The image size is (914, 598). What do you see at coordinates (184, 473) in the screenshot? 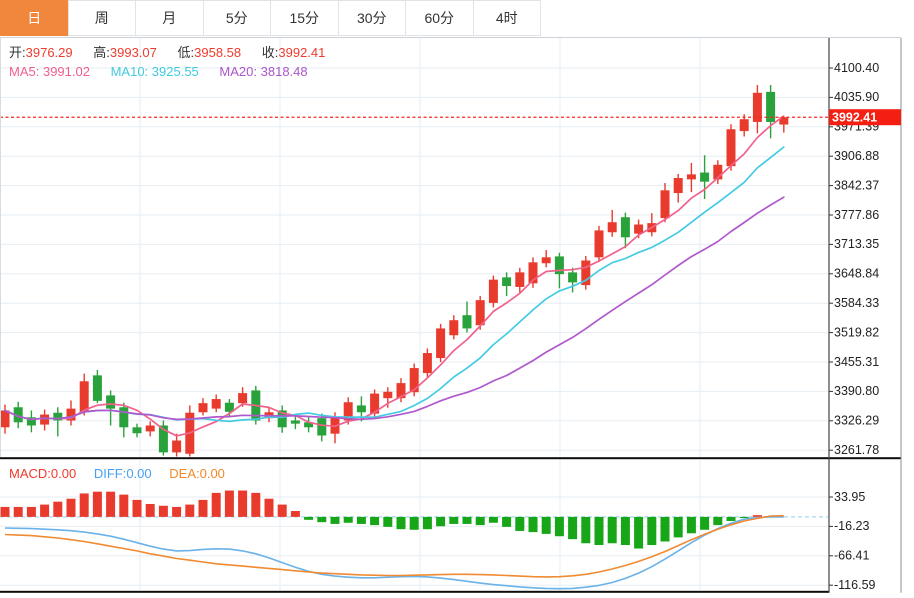
I see `dea-label: DEA:` at bounding box center [184, 473].